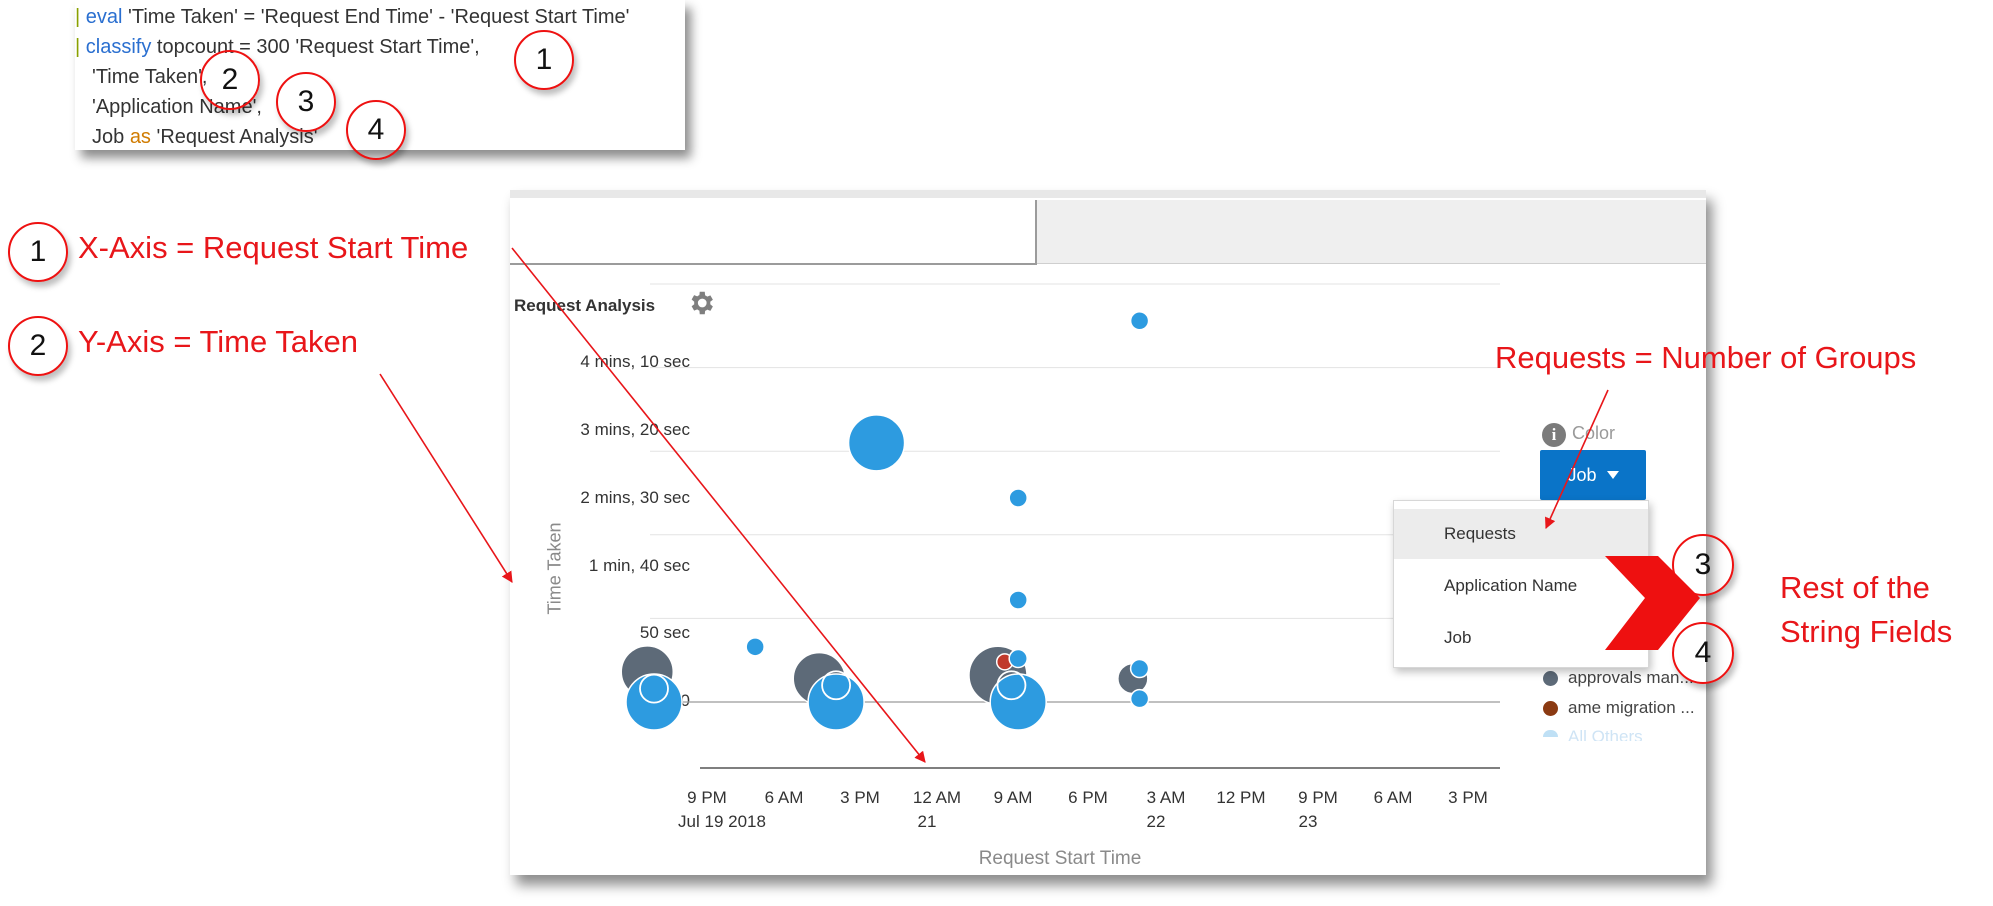 This screenshot has width=1993, height=906. I want to click on color-field-dropdown-button: Job, so click(1593, 475).